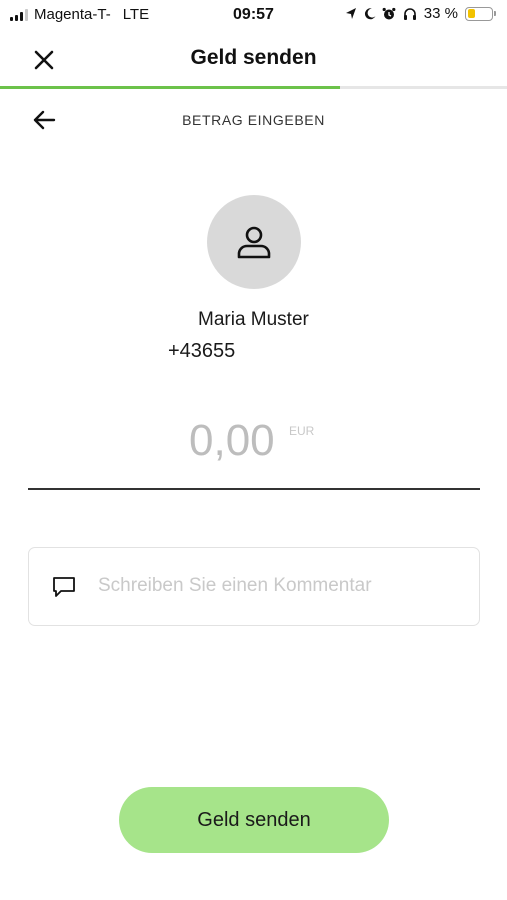  What do you see at coordinates (471, 13) in the screenshot?
I see `battery-level` at bounding box center [471, 13].